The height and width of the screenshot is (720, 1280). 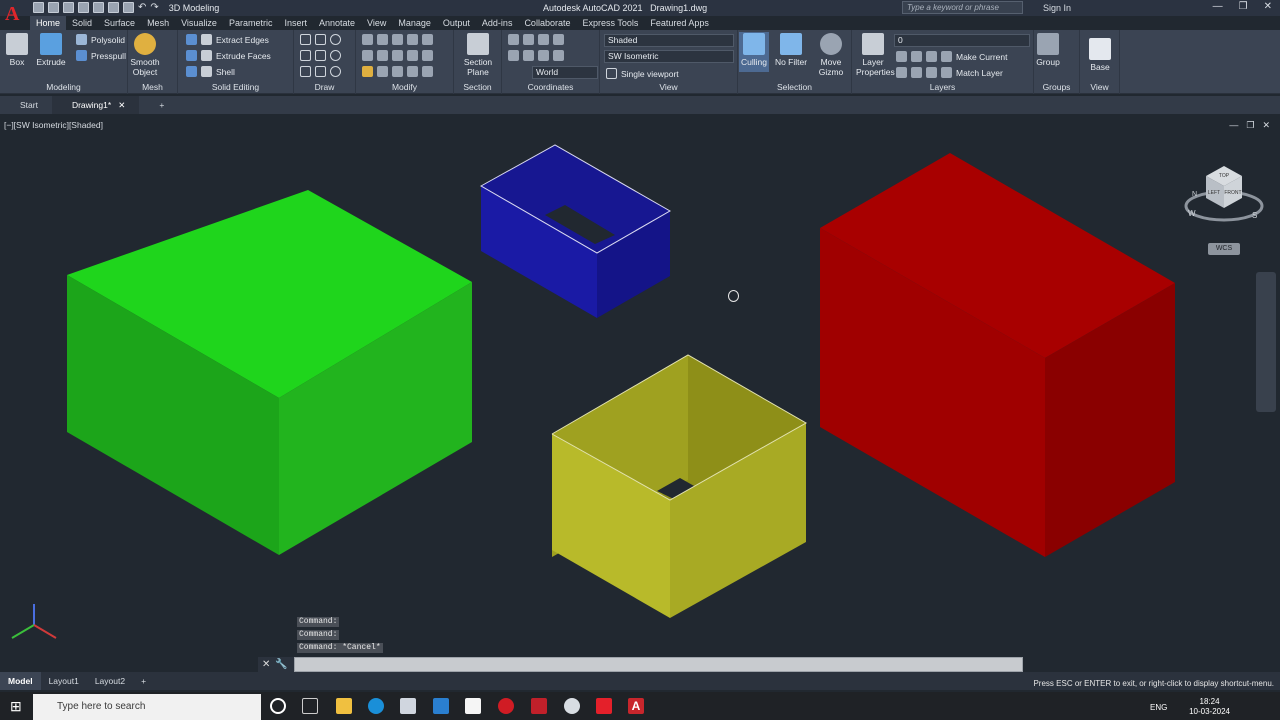 What do you see at coordinates (1266, 342) in the screenshot?
I see `navigation-bar` at bounding box center [1266, 342].